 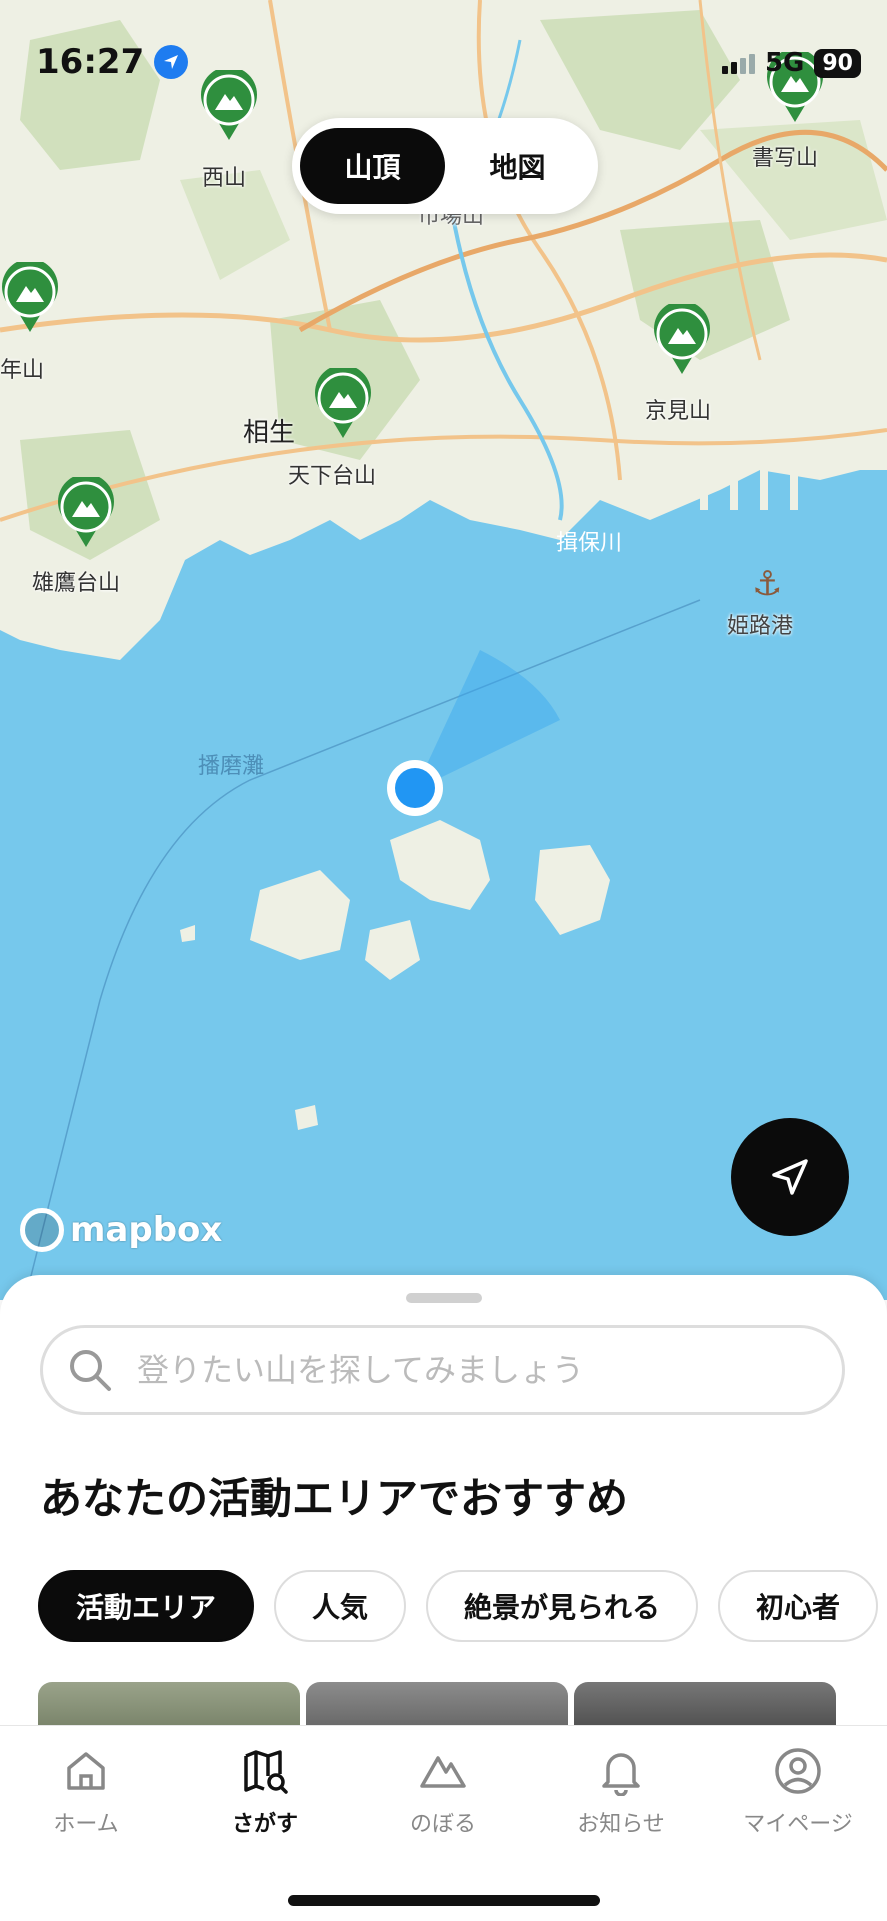 I want to click on clock: 16:27, so click(x=90, y=62).